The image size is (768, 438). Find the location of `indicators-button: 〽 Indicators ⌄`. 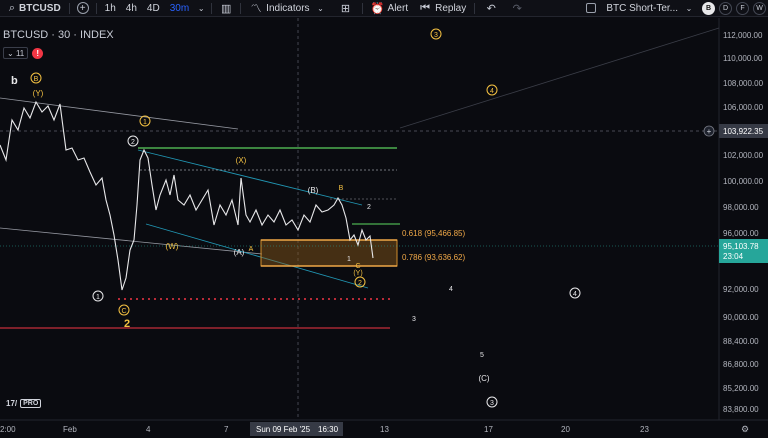

indicators-button: 〽 Indicators ⌄ is located at coordinates (288, 8).